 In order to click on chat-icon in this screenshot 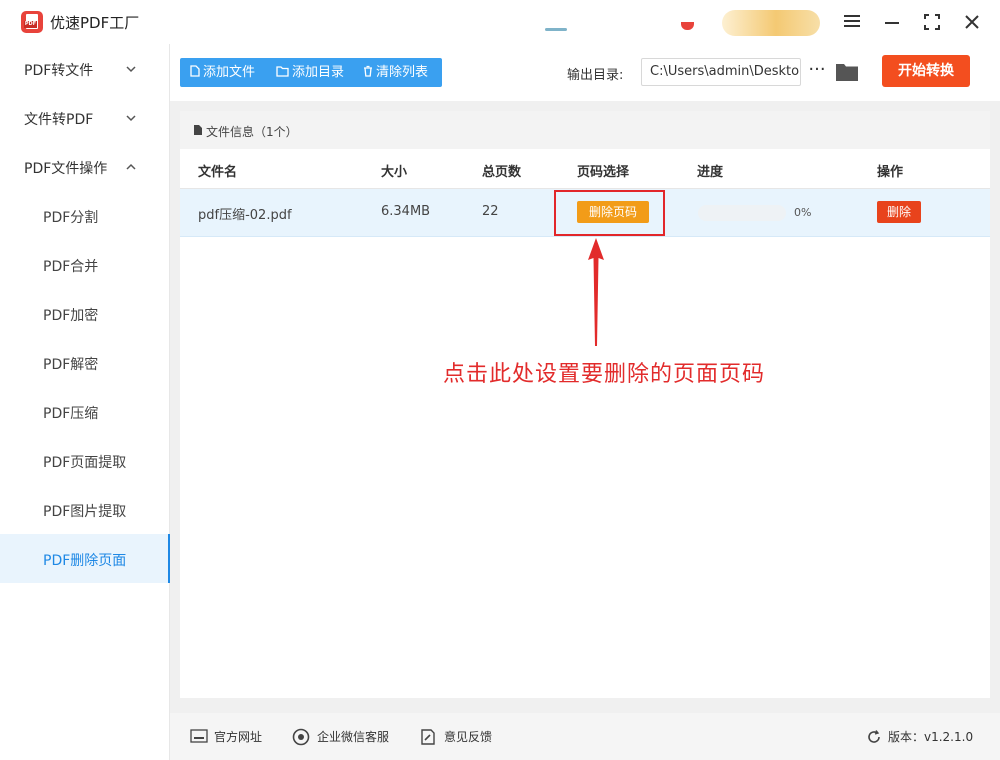, I will do `click(301, 737)`.